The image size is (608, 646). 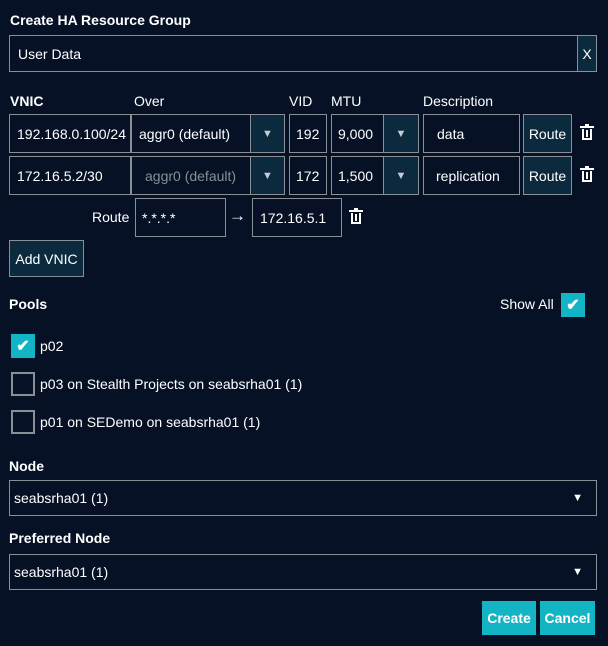 What do you see at coordinates (308, 175) in the screenshot?
I see `vnic-vid-input: 172` at bounding box center [308, 175].